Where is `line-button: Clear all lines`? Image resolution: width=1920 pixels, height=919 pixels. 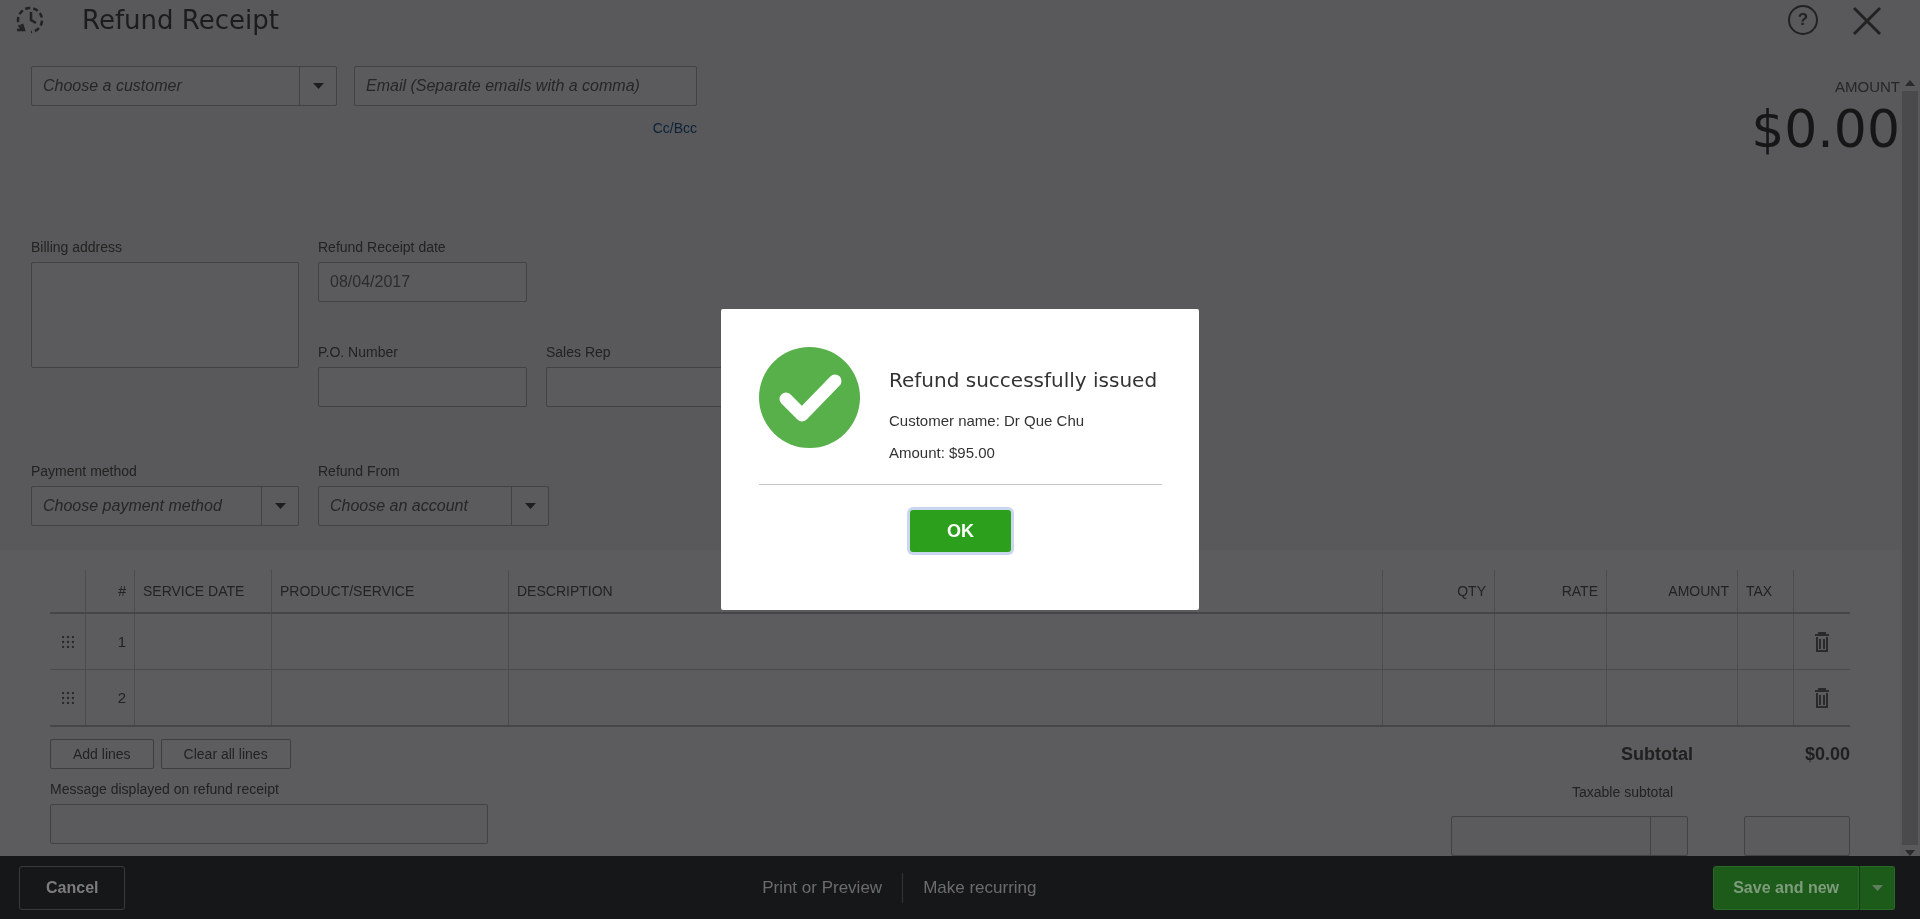
line-button: Clear all lines is located at coordinates (225, 754).